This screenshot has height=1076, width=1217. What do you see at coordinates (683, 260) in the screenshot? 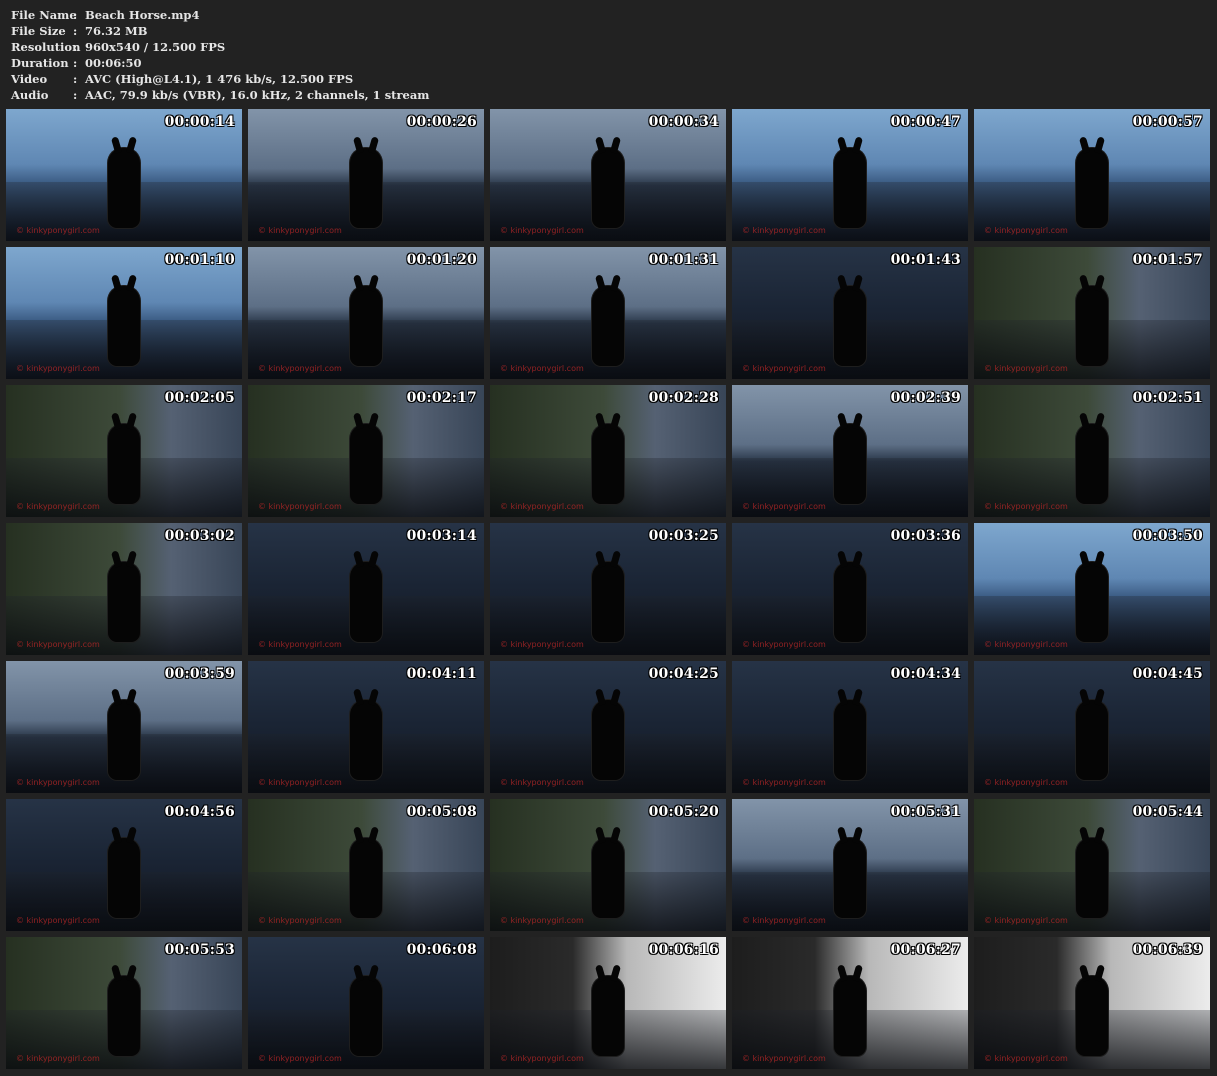
I see `thumbnail-timestamp: 00:01:31` at bounding box center [683, 260].